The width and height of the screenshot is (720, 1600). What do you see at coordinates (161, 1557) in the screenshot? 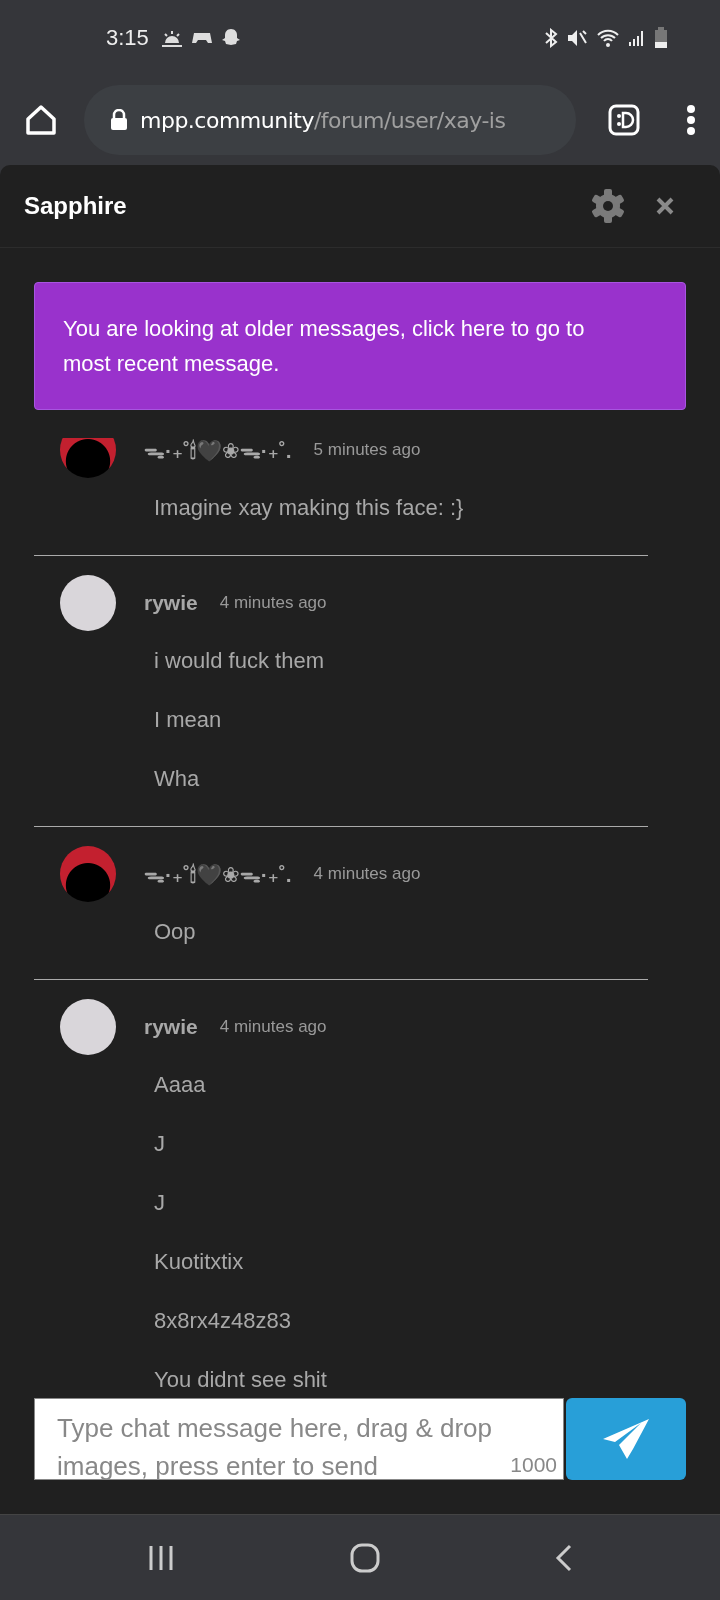
I see `recent-apps-icon` at bounding box center [161, 1557].